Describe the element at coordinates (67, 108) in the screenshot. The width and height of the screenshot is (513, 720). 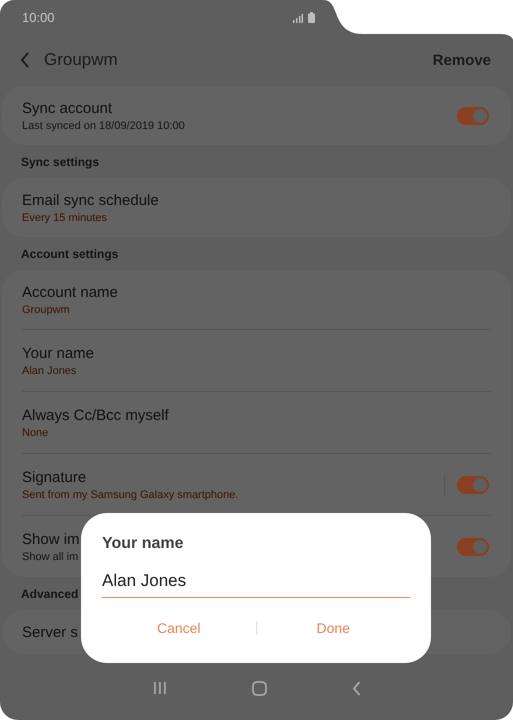
I see `setting-title: Sync account` at that location.